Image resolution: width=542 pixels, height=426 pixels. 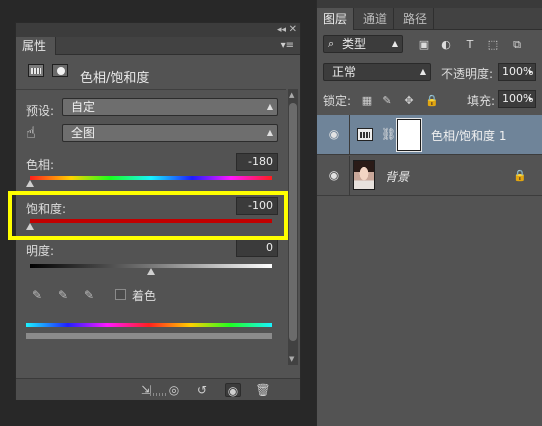 What do you see at coordinates (388, 134) in the screenshot?
I see `chain-link-icon: ⛓` at bounding box center [388, 134].